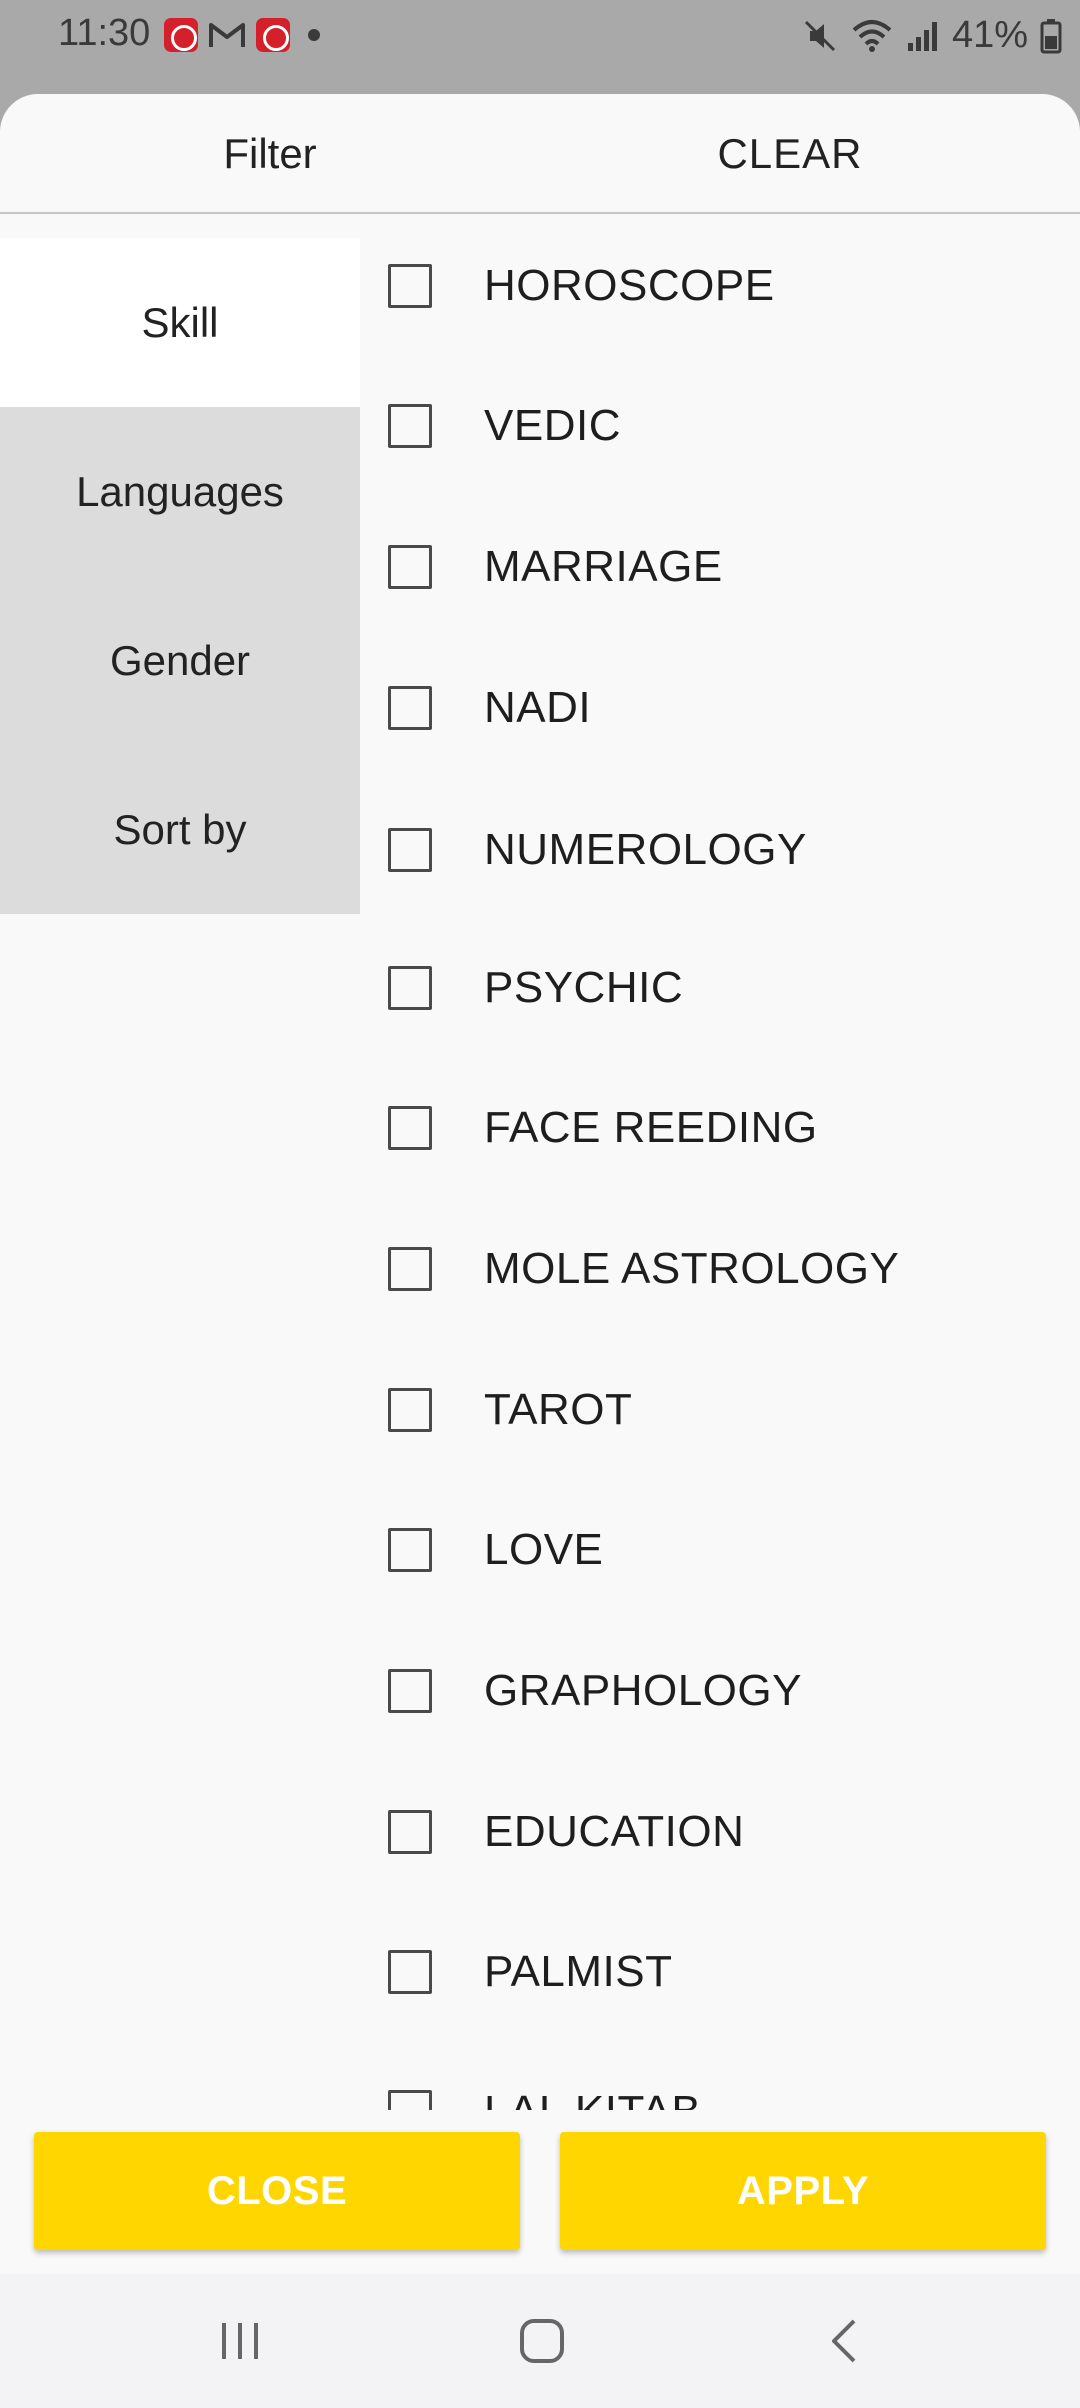 The height and width of the screenshot is (2408, 1080). What do you see at coordinates (643, 1690) in the screenshot?
I see `option-label: GRAPHOLOGY` at bounding box center [643, 1690].